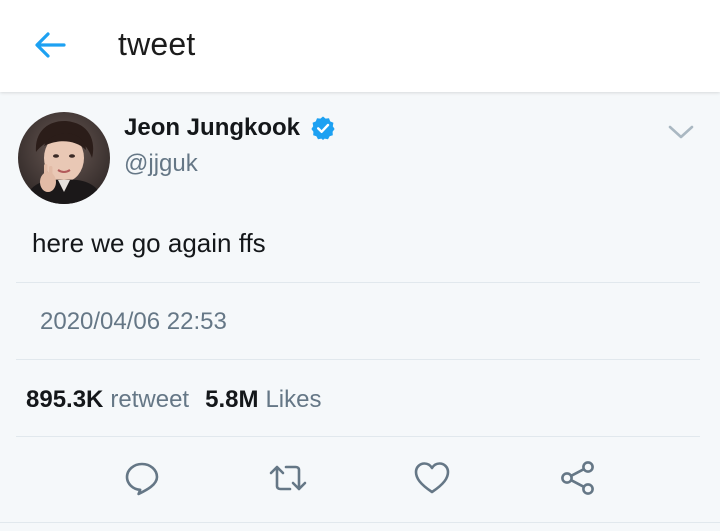 The width and height of the screenshot is (720, 531). What do you see at coordinates (149, 400) in the screenshot?
I see `retweet-label: retweet` at bounding box center [149, 400].